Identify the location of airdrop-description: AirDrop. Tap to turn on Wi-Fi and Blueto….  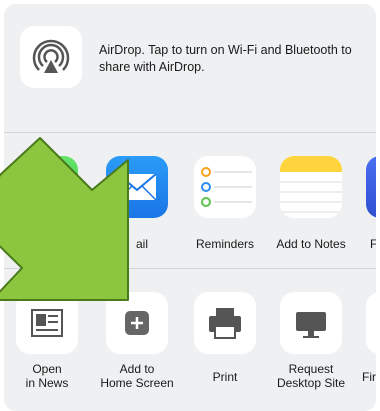
(230, 59).